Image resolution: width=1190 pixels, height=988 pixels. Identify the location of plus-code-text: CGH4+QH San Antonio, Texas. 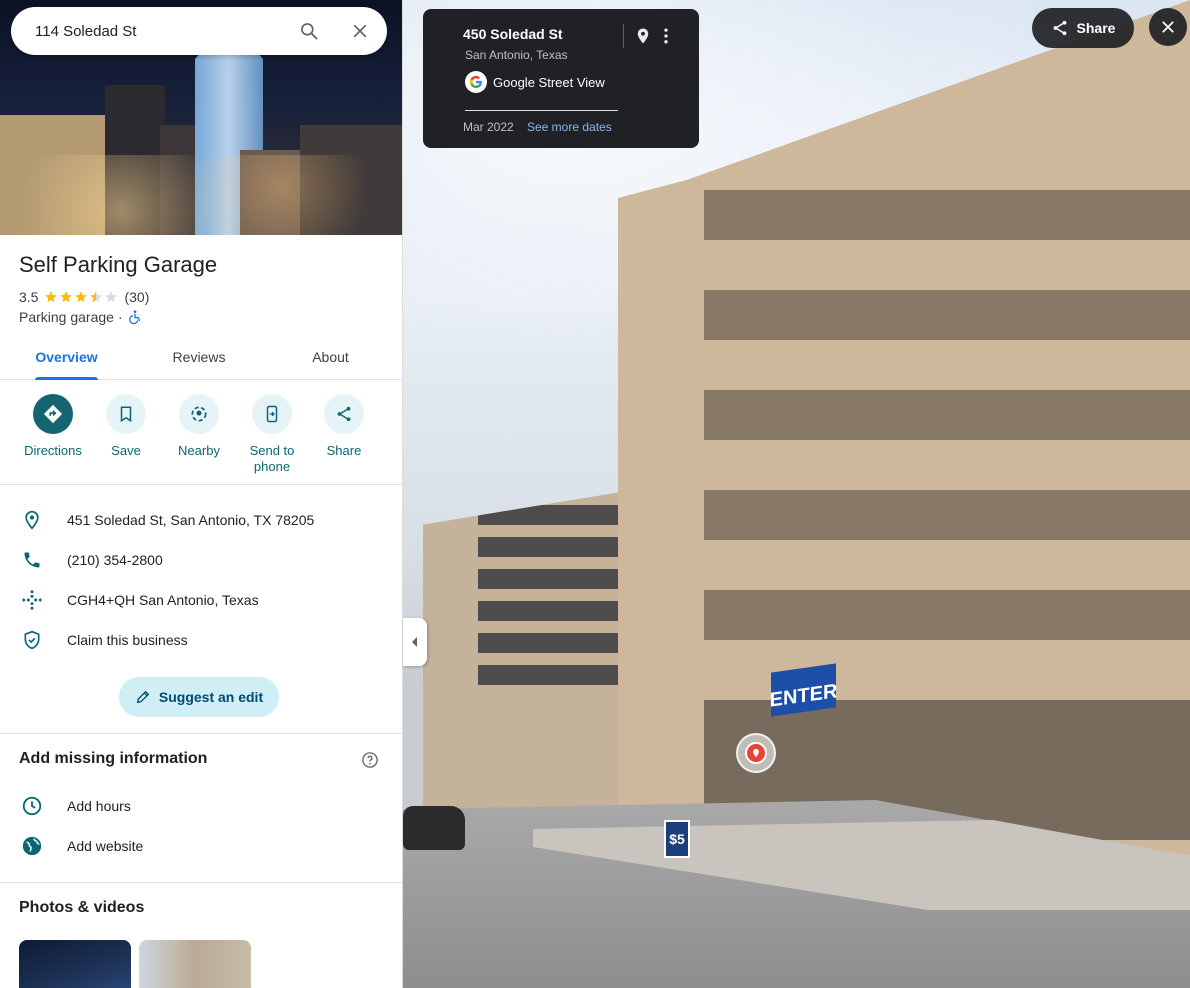
(163, 600).